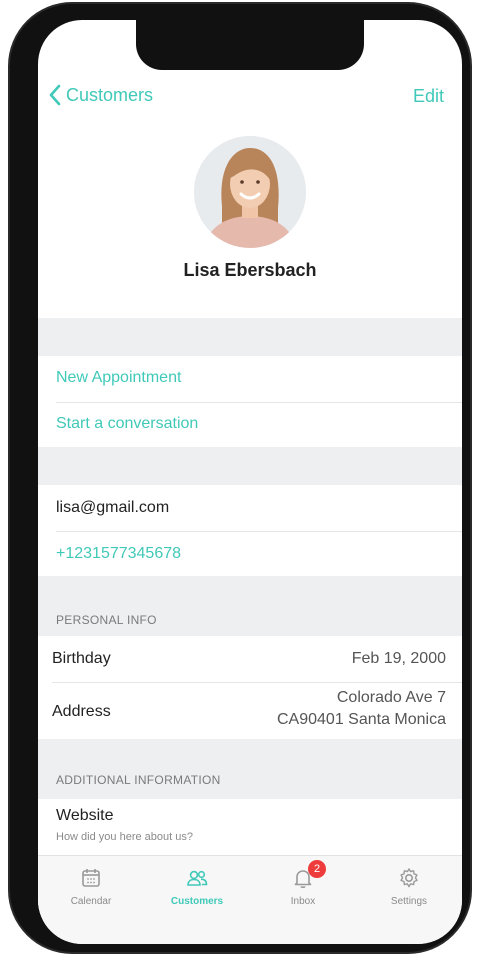 The image size is (480, 960). What do you see at coordinates (138, 780) in the screenshot?
I see `section-header-additional-info: ADDITIONAL INFORMATION` at bounding box center [138, 780].